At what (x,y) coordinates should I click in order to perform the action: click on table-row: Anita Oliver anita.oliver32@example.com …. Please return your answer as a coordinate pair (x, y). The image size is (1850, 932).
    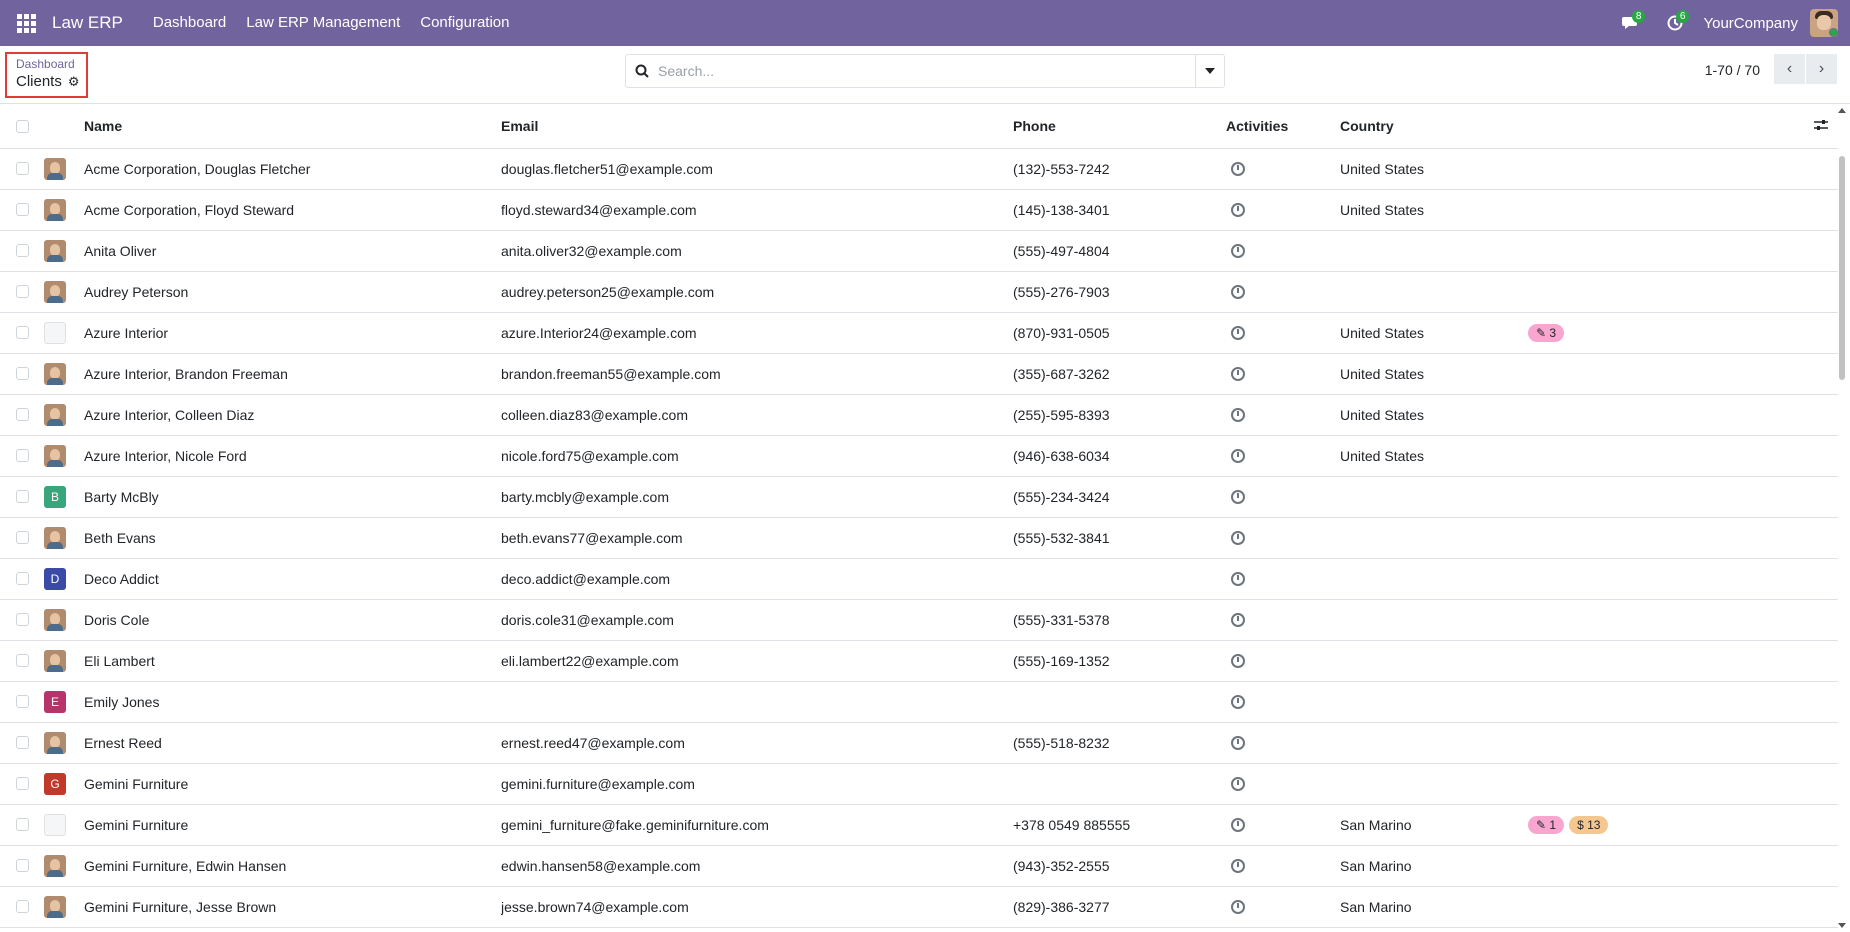
    Looking at the image, I should click on (919, 251).